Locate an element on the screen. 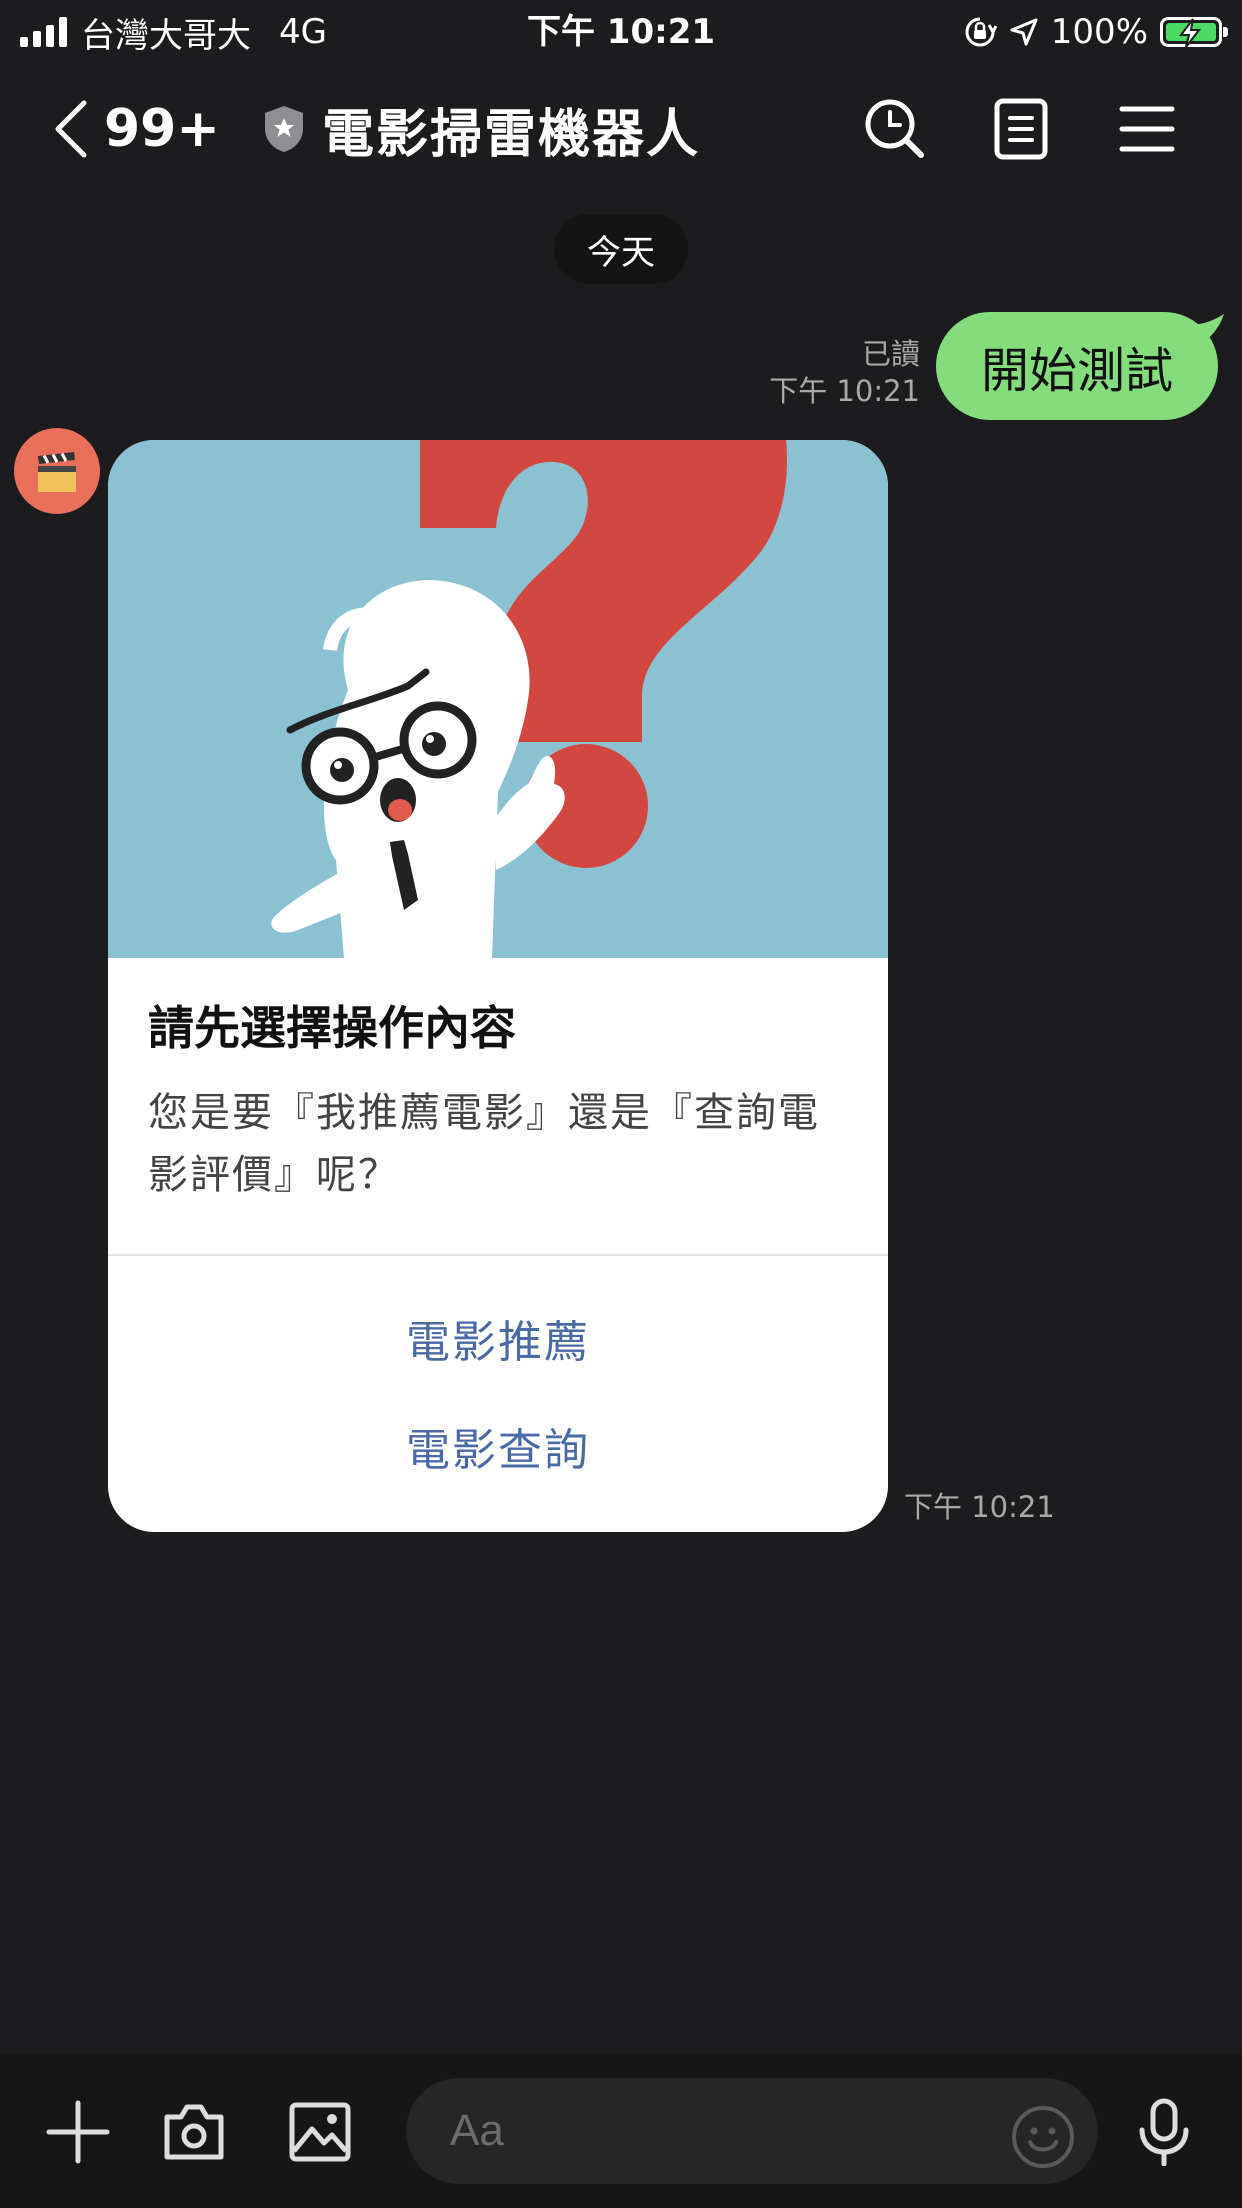 Image resolution: width=1242 pixels, height=2208 pixels. message-input is located at coordinates (752, 2131).